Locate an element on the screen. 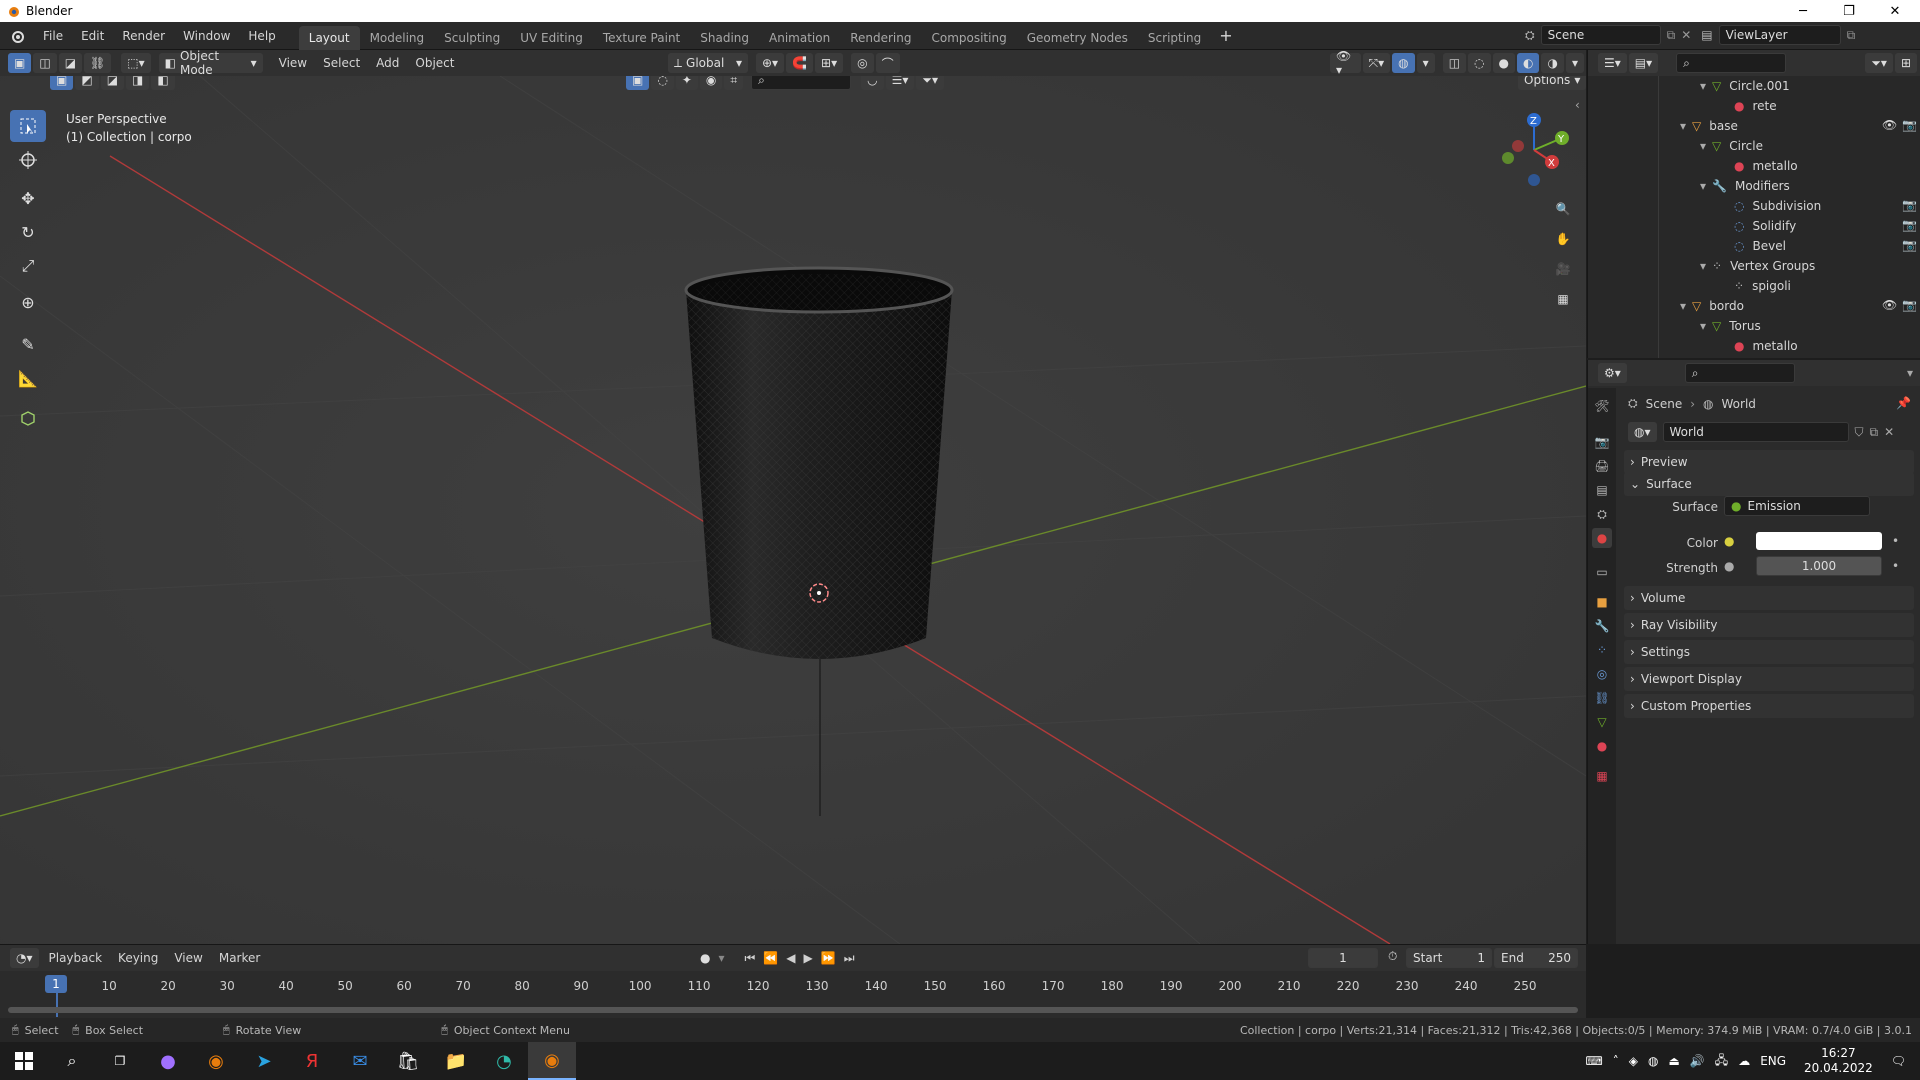 This screenshot has width=1920, height=1080. world-name-field: World is located at coordinates (1755, 432).